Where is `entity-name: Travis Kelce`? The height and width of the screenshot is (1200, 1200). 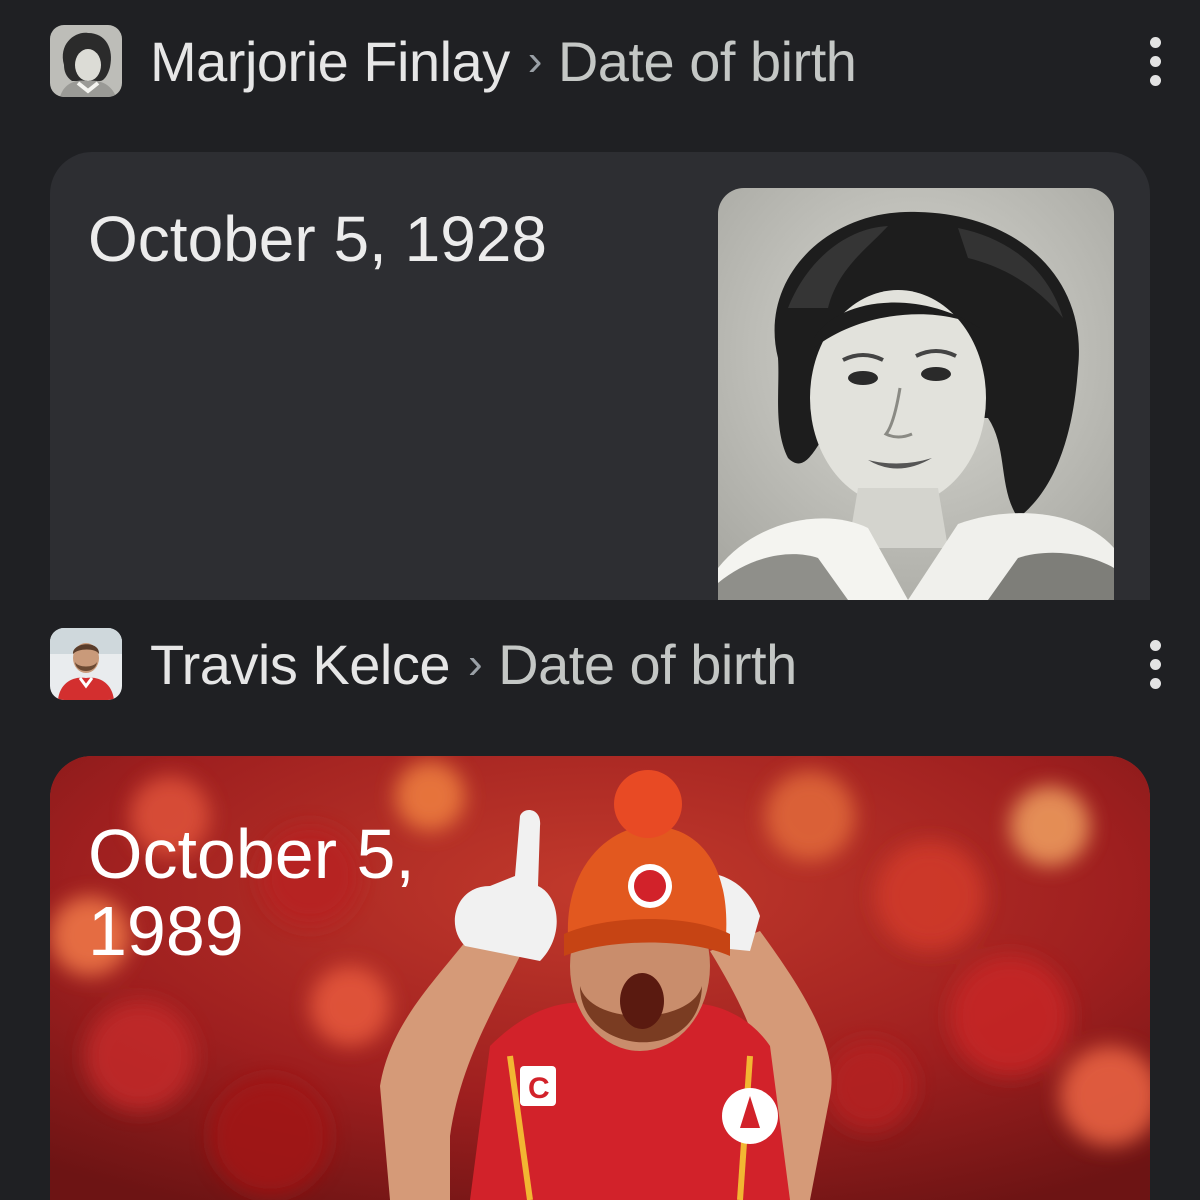 entity-name: Travis Kelce is located at coordinates (300, 664).